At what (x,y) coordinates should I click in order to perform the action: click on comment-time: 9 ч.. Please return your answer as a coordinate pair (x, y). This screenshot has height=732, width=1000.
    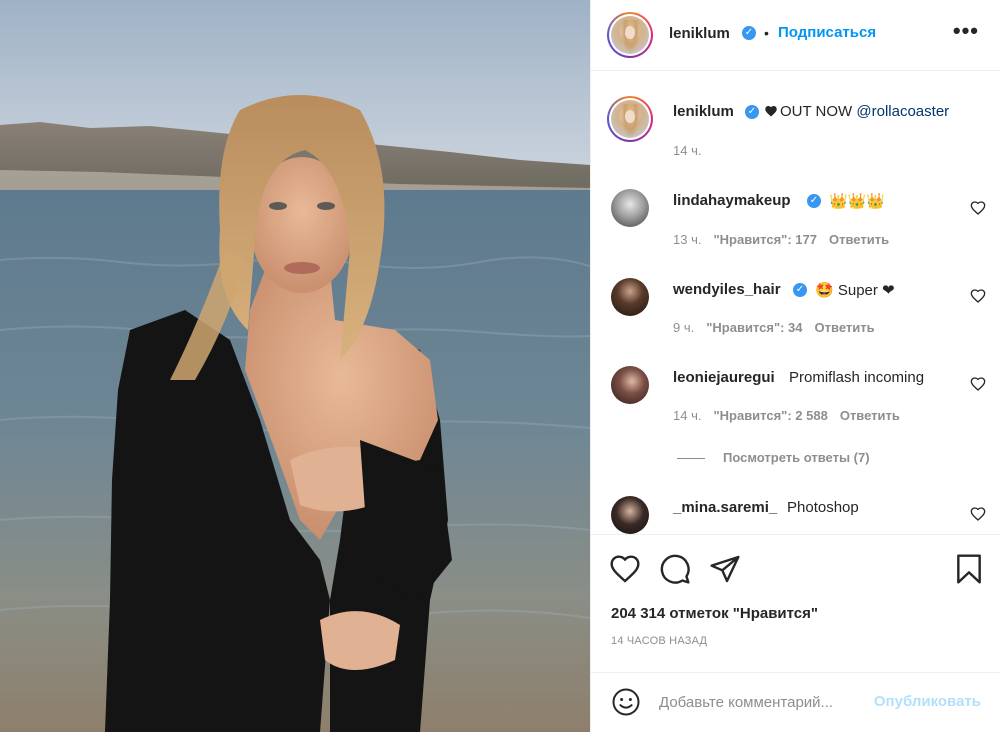
    Looking at the image, I should click on (684, 327).